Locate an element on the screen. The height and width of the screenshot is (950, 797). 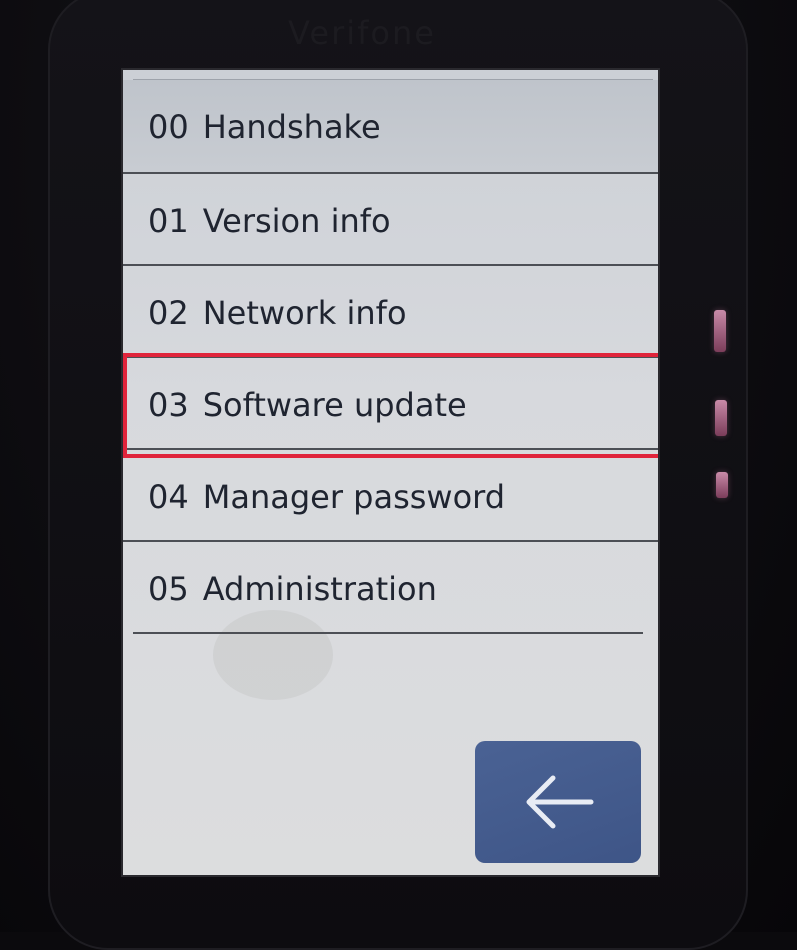
menu-item-manager-password: 04 Manager password is located at coordinates (390, 496).